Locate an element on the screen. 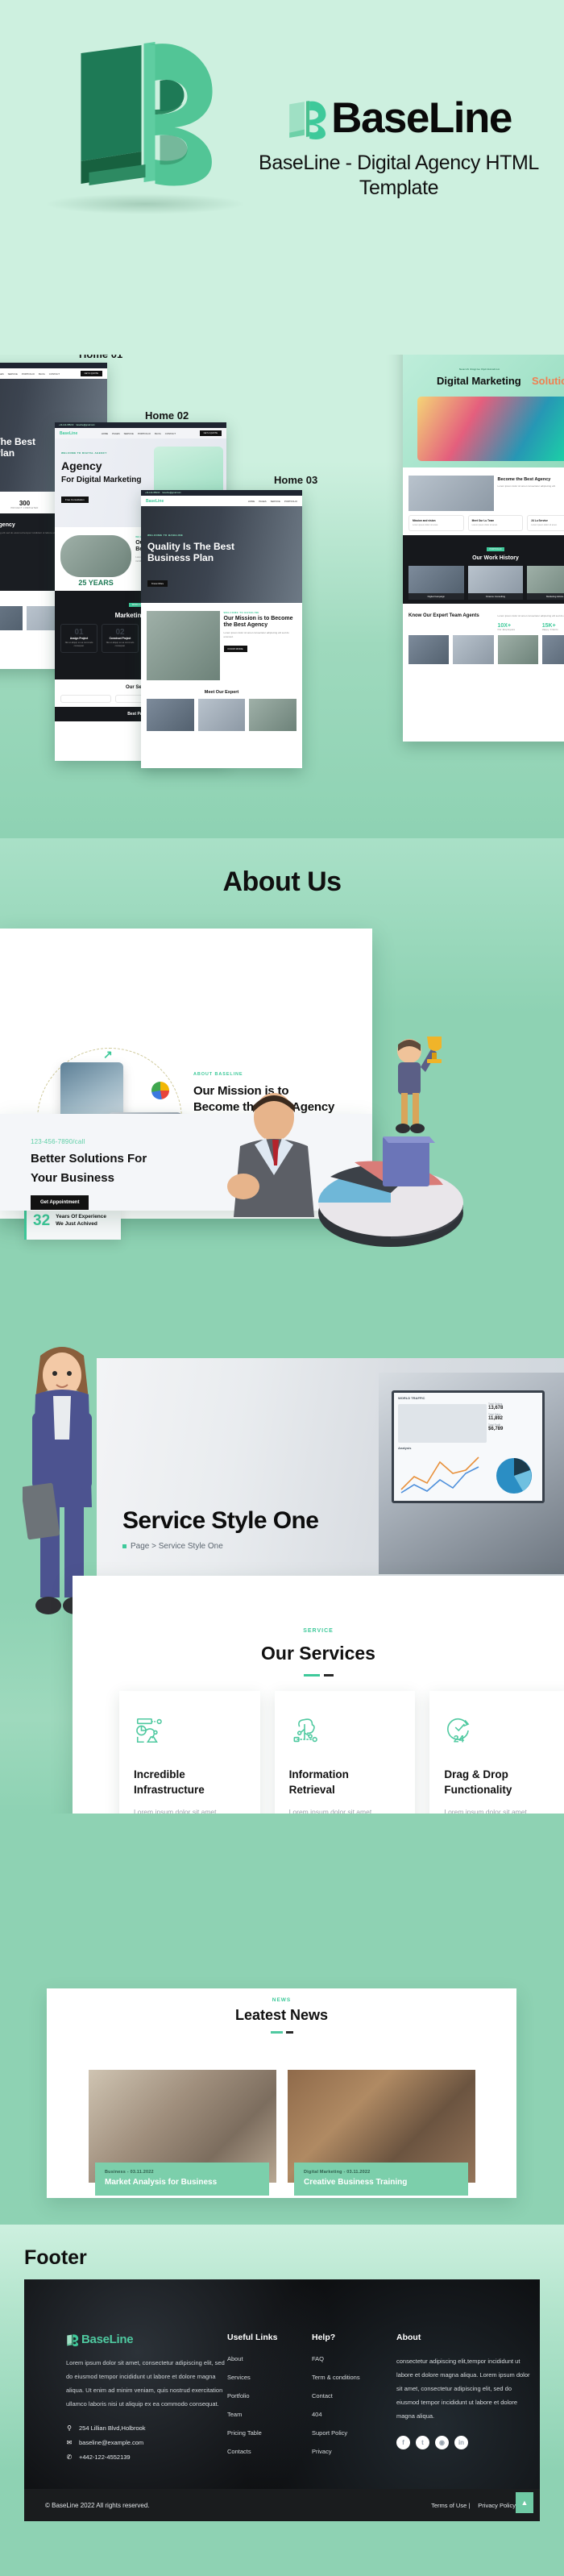  footer-link: 404 is located at coordinates (354, 2414).